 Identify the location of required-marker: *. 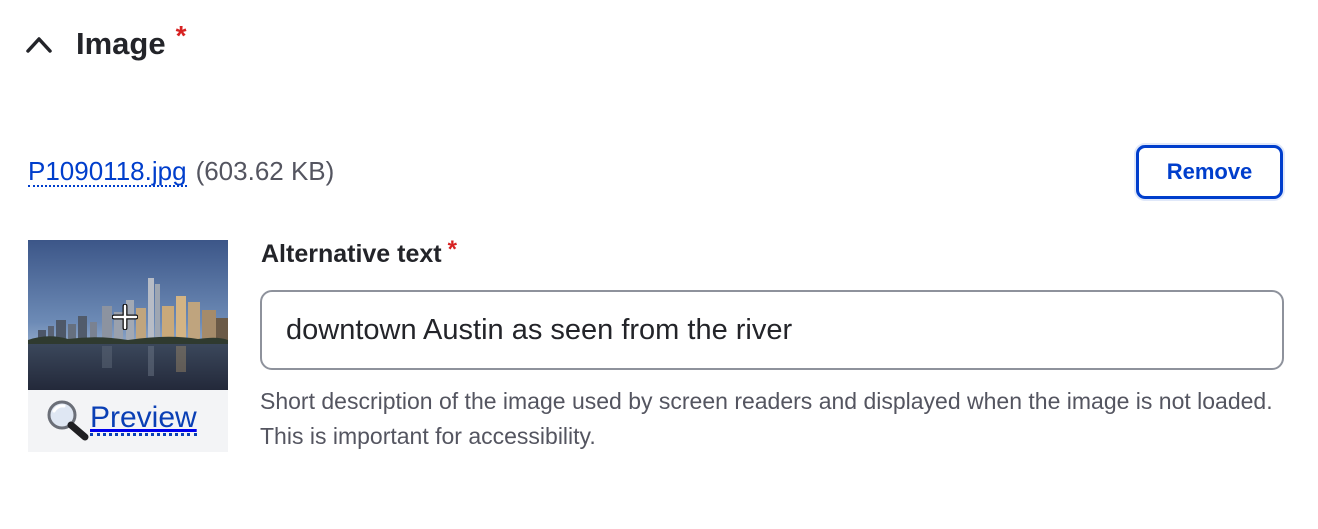
(181, 35).